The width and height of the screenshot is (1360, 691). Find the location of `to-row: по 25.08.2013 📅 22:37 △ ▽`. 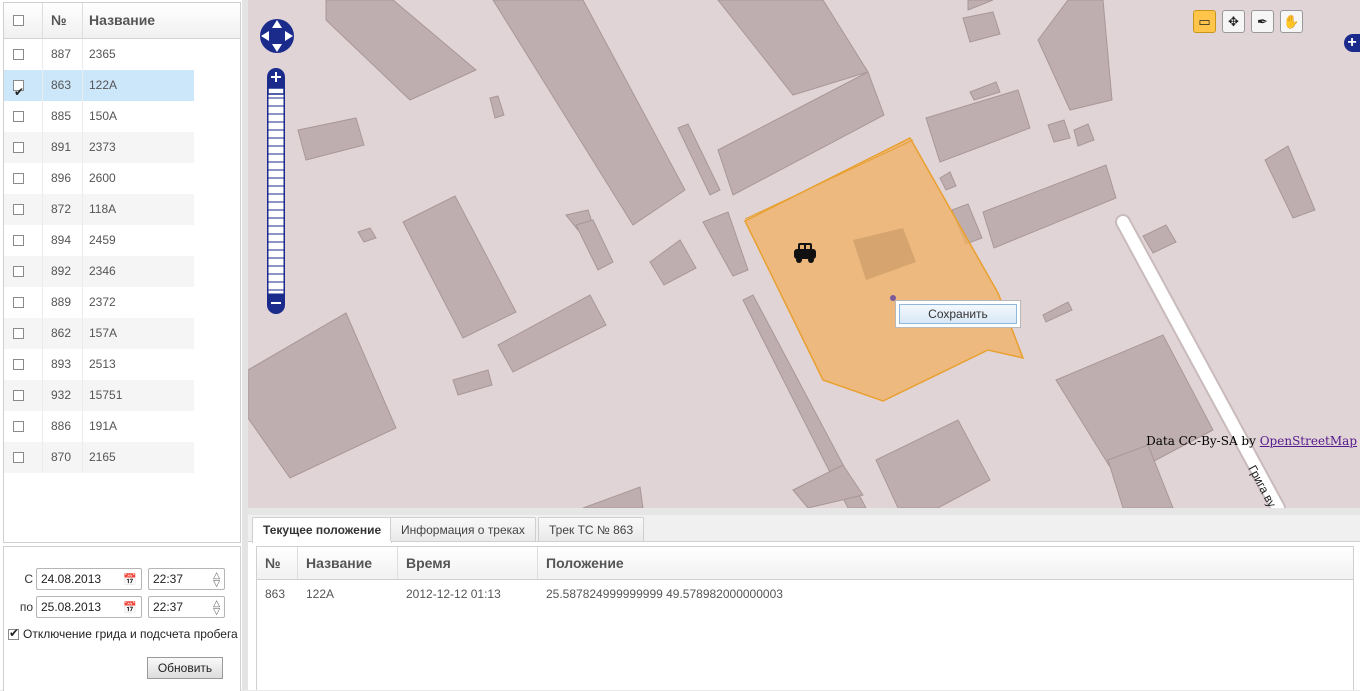

to-row: по 25.08.2013 📅 22:37 △ ▽ is located at coordinates (114, 607).